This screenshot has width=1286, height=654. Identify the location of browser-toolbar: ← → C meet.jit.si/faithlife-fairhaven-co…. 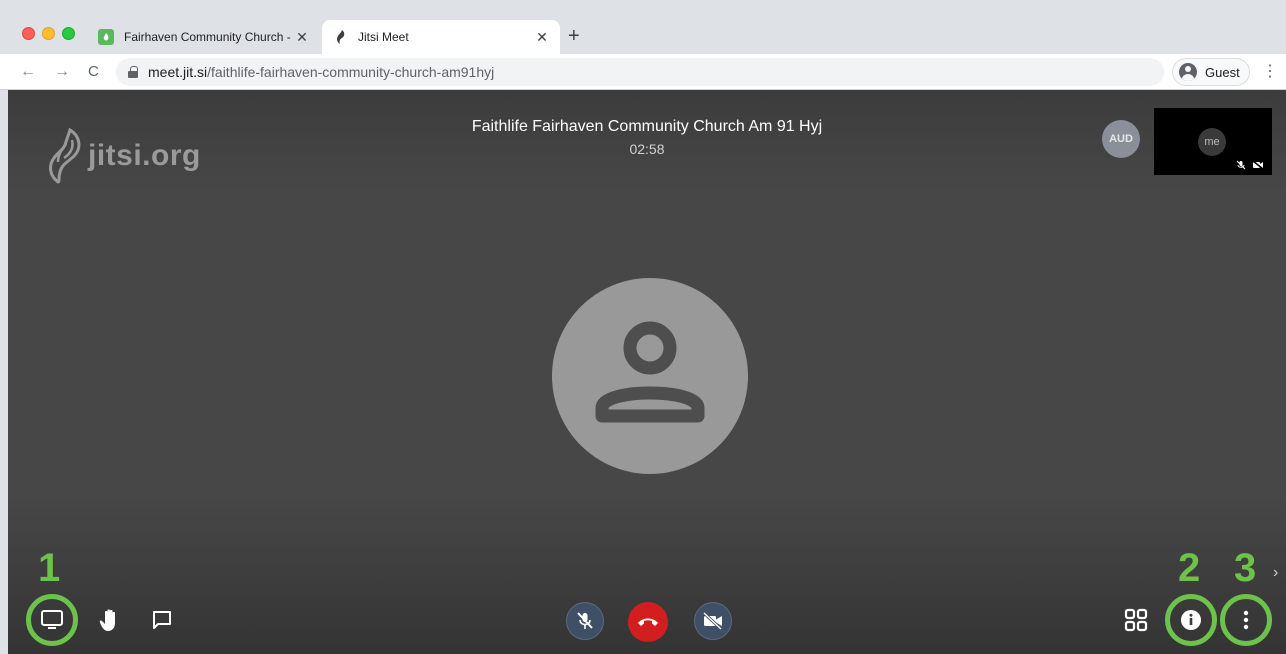
(643, 72).